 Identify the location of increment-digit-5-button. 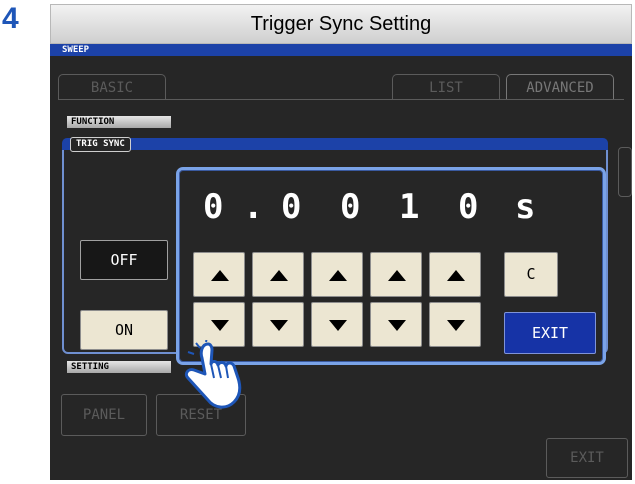
(455, 274).